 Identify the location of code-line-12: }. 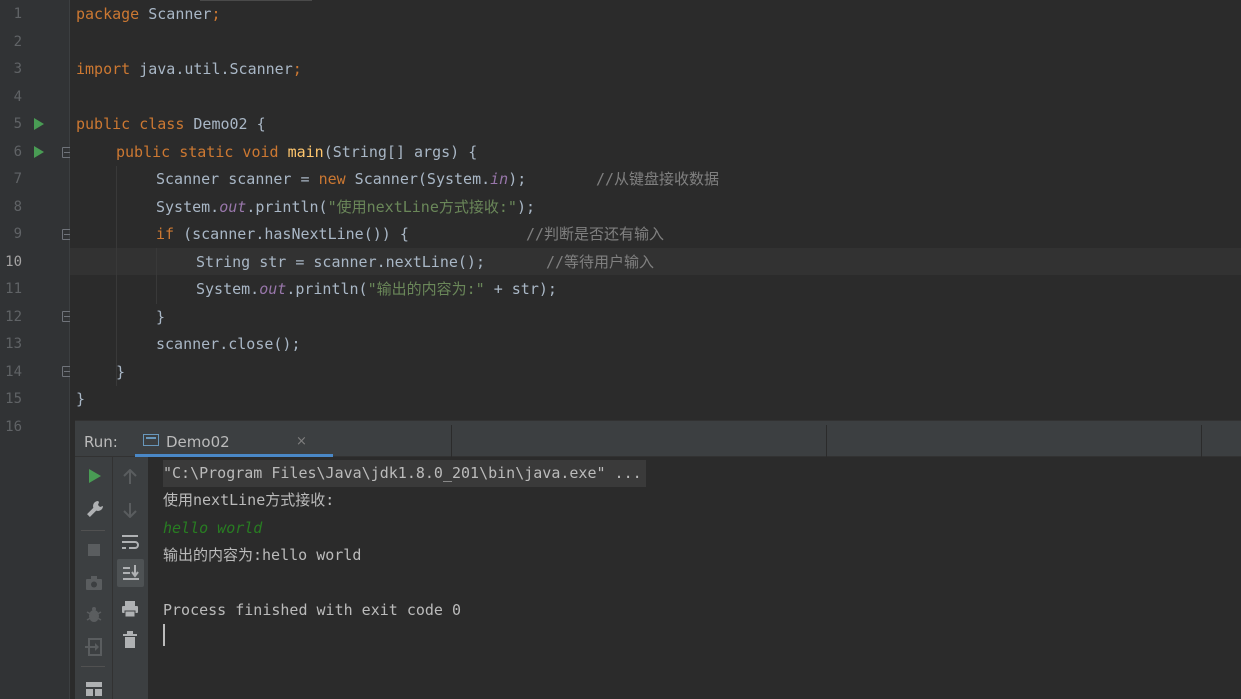
(161, 317).